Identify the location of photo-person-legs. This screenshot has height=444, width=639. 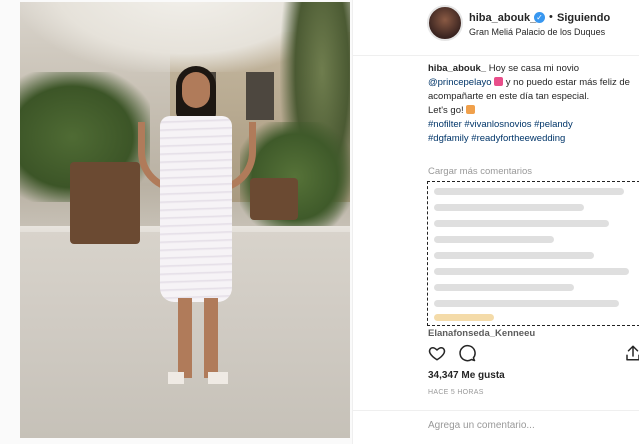
(198, 338).